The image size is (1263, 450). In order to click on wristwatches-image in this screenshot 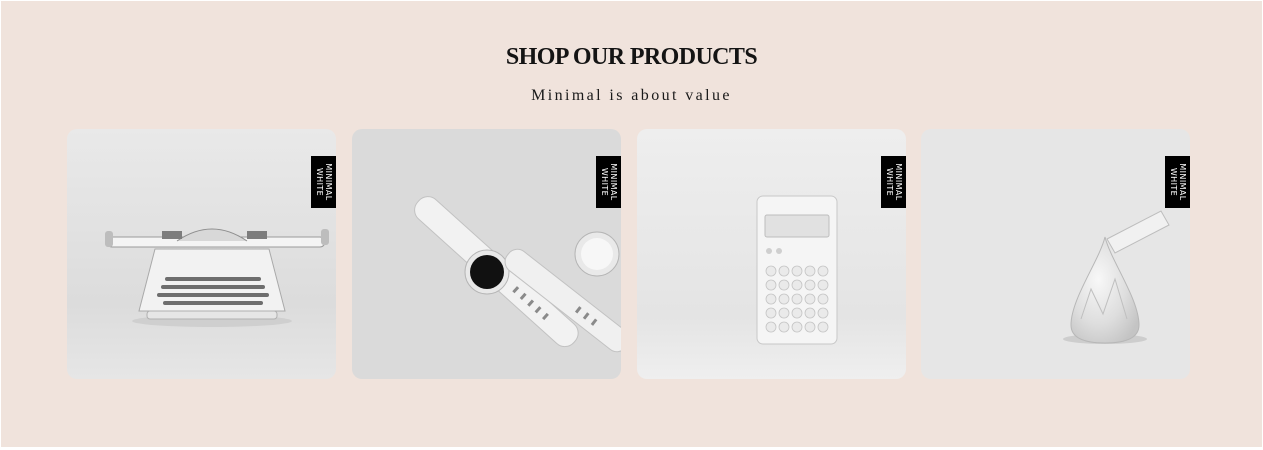, I will do `click(486, 254)`.